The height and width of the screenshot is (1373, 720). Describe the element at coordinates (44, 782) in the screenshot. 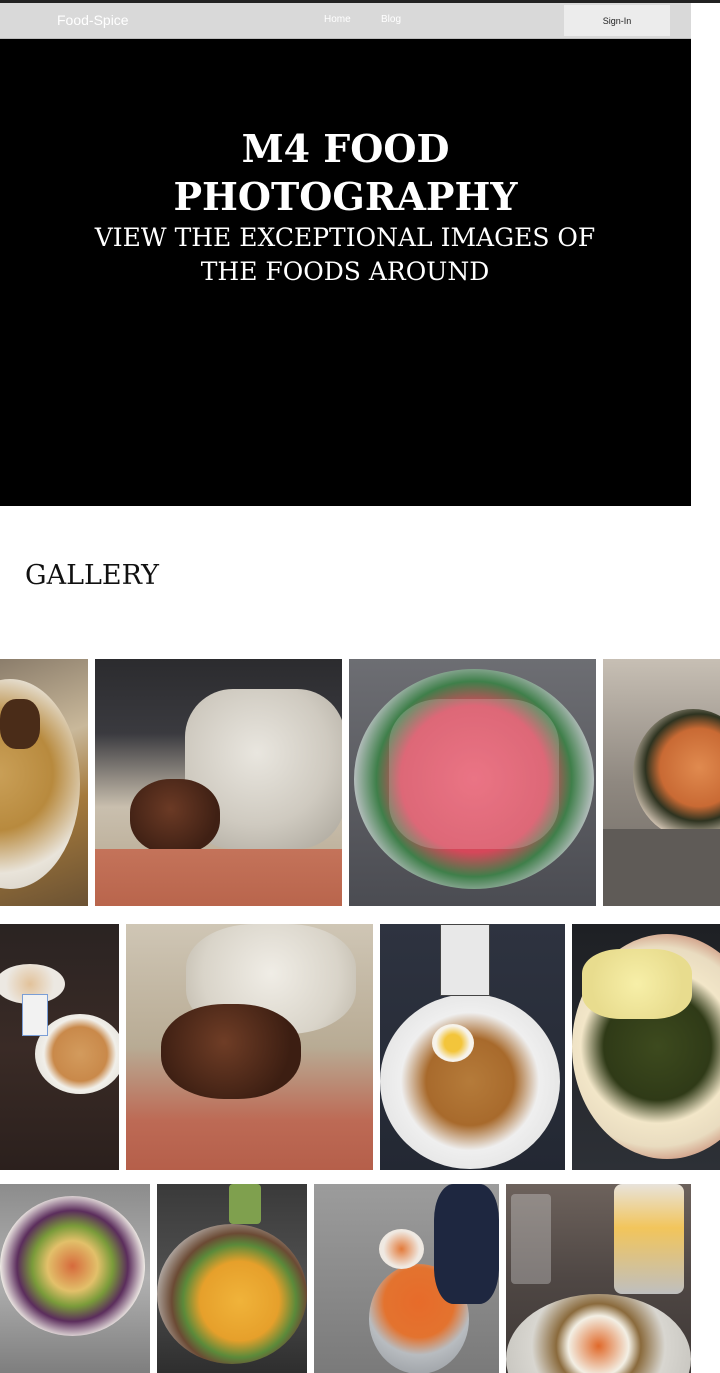

I see `gallery-photo-rice-and-grilled-meat` at that location.